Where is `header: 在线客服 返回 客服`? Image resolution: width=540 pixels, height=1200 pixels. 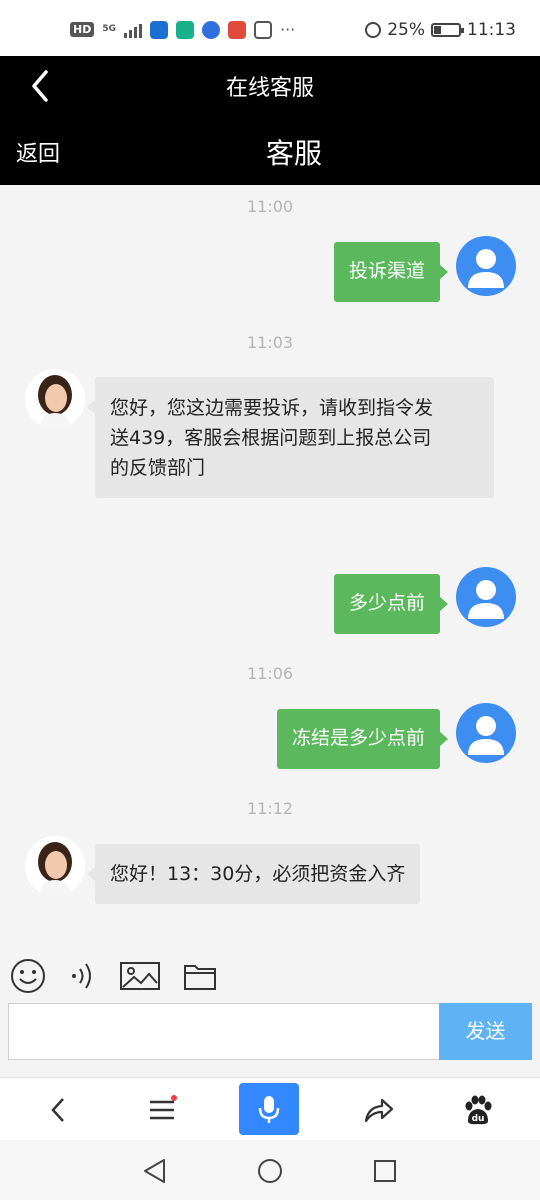
header: 在线客服 返回 客服 is located at coordinates (270, 120).